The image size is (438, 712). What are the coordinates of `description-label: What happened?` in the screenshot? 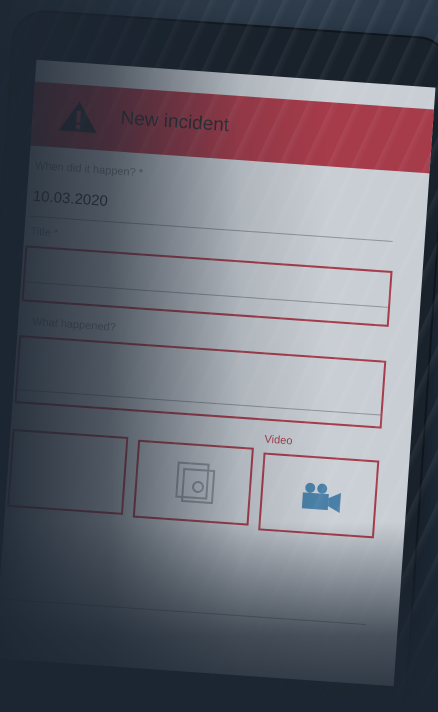 It's located at (74, 325).